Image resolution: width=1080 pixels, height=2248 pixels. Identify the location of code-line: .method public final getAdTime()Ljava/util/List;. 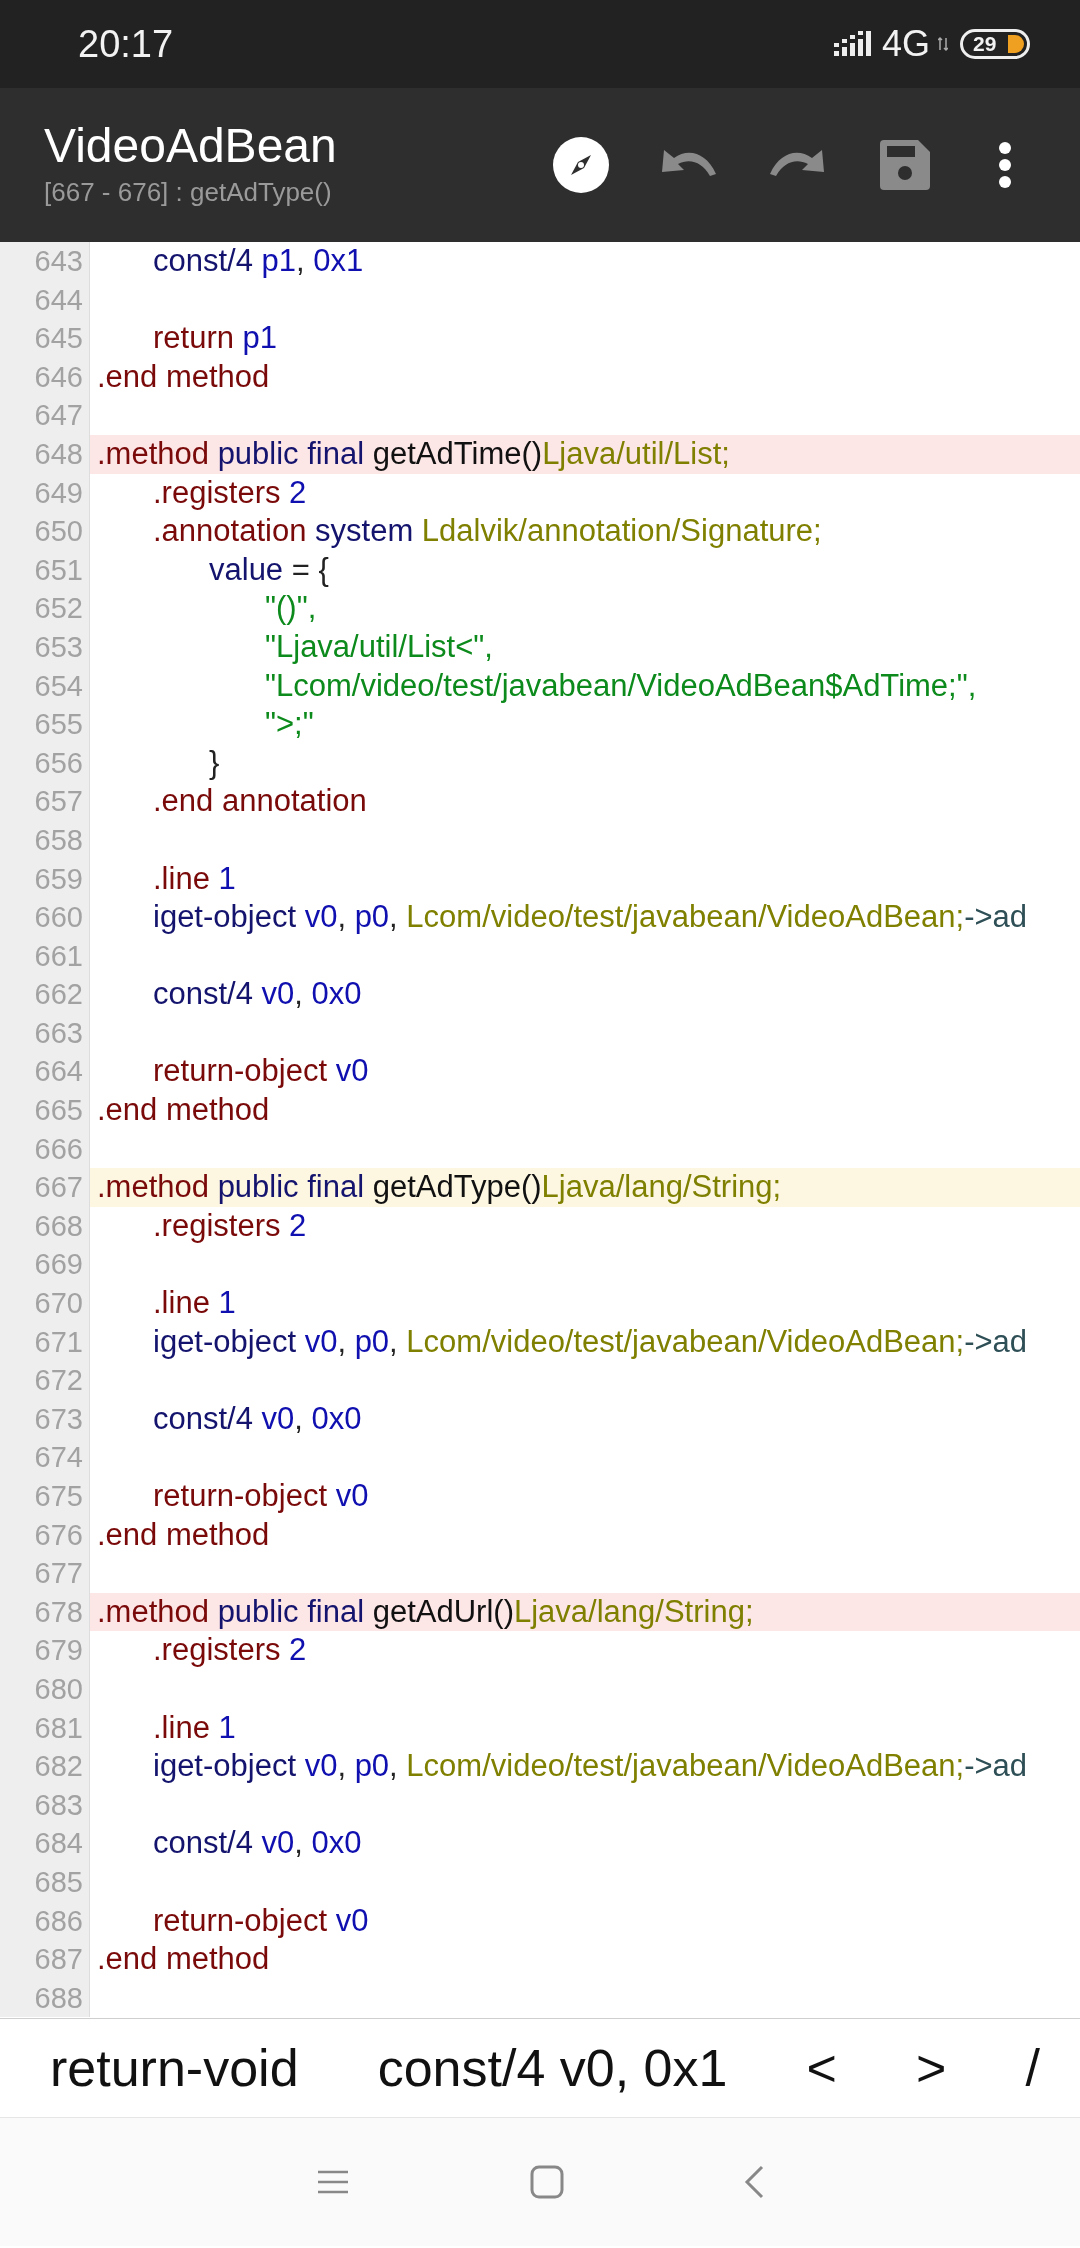
(413, 453).